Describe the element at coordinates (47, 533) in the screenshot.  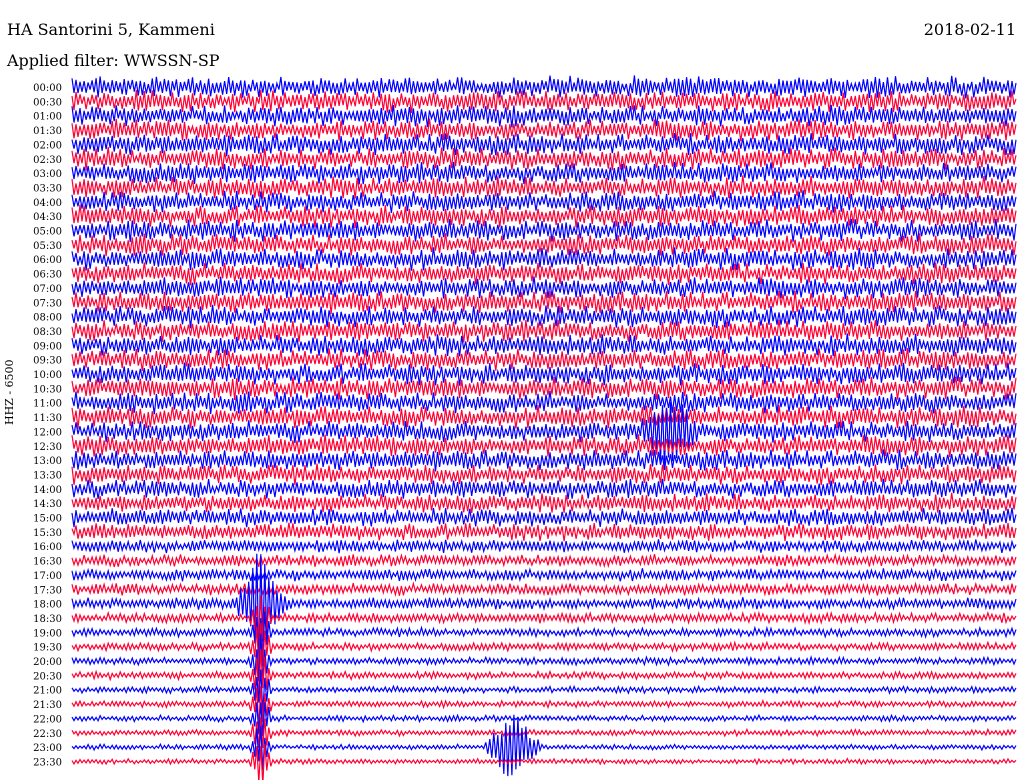
I see `row-label-1530: 15:30` at that location.